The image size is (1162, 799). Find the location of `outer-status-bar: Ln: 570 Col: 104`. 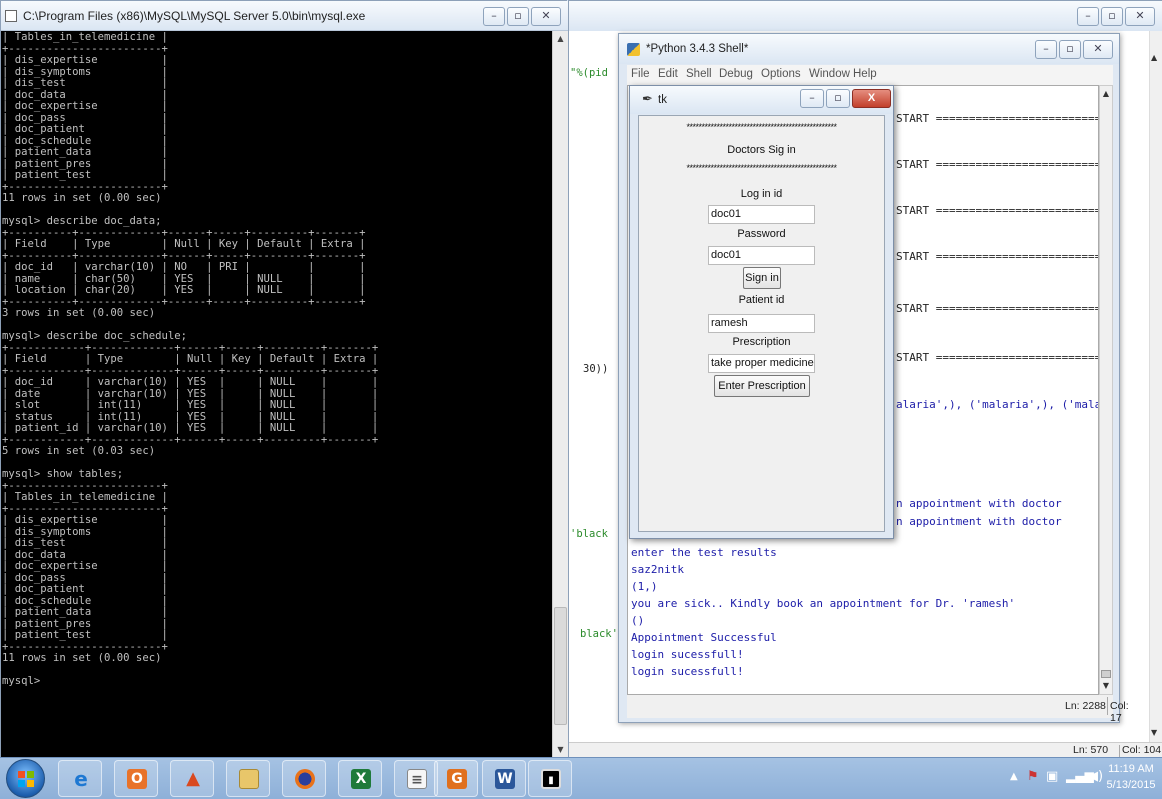

outer-status-bar: Ln: 570 Col: 104 is located at coordinates (865, 752).